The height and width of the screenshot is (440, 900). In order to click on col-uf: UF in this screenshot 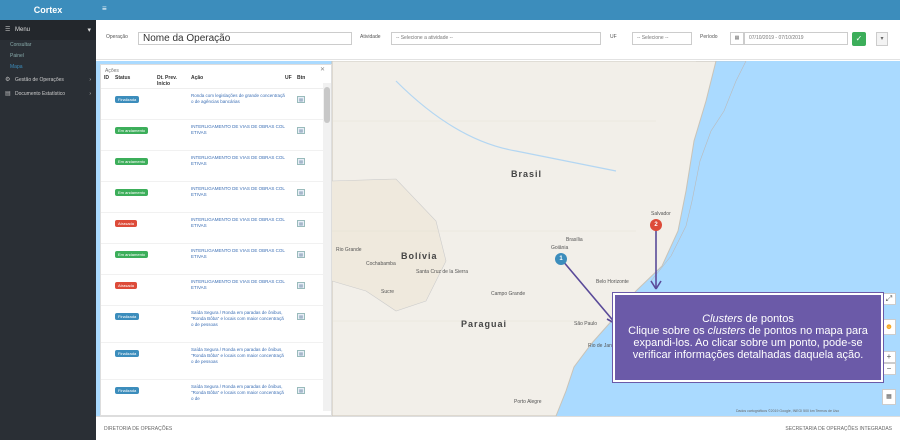, I will do `click(291, 81)`.